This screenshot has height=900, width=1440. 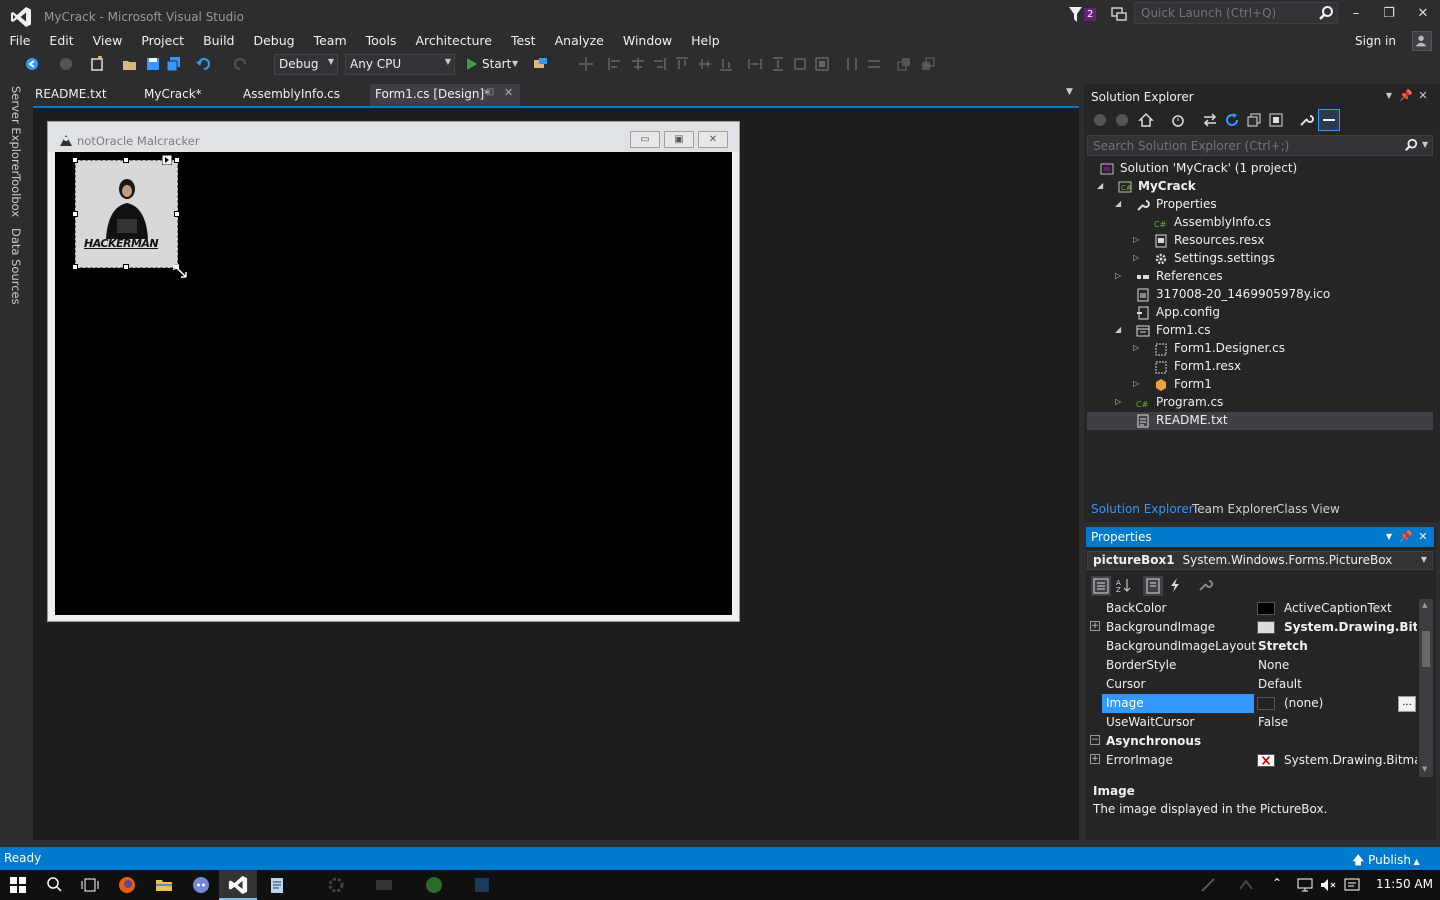 I want to click on resize-handle-w, so click(x=75, y=214).